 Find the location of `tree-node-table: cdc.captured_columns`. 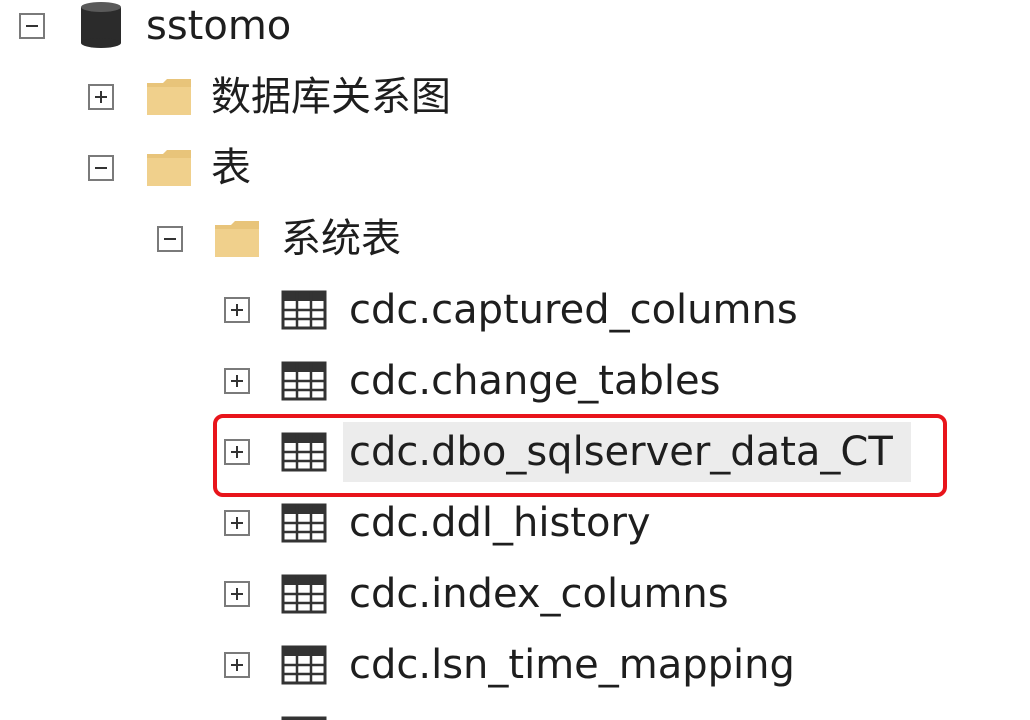

tree-node-table: cdc.captured_columns is located at coordinates (515, 310).